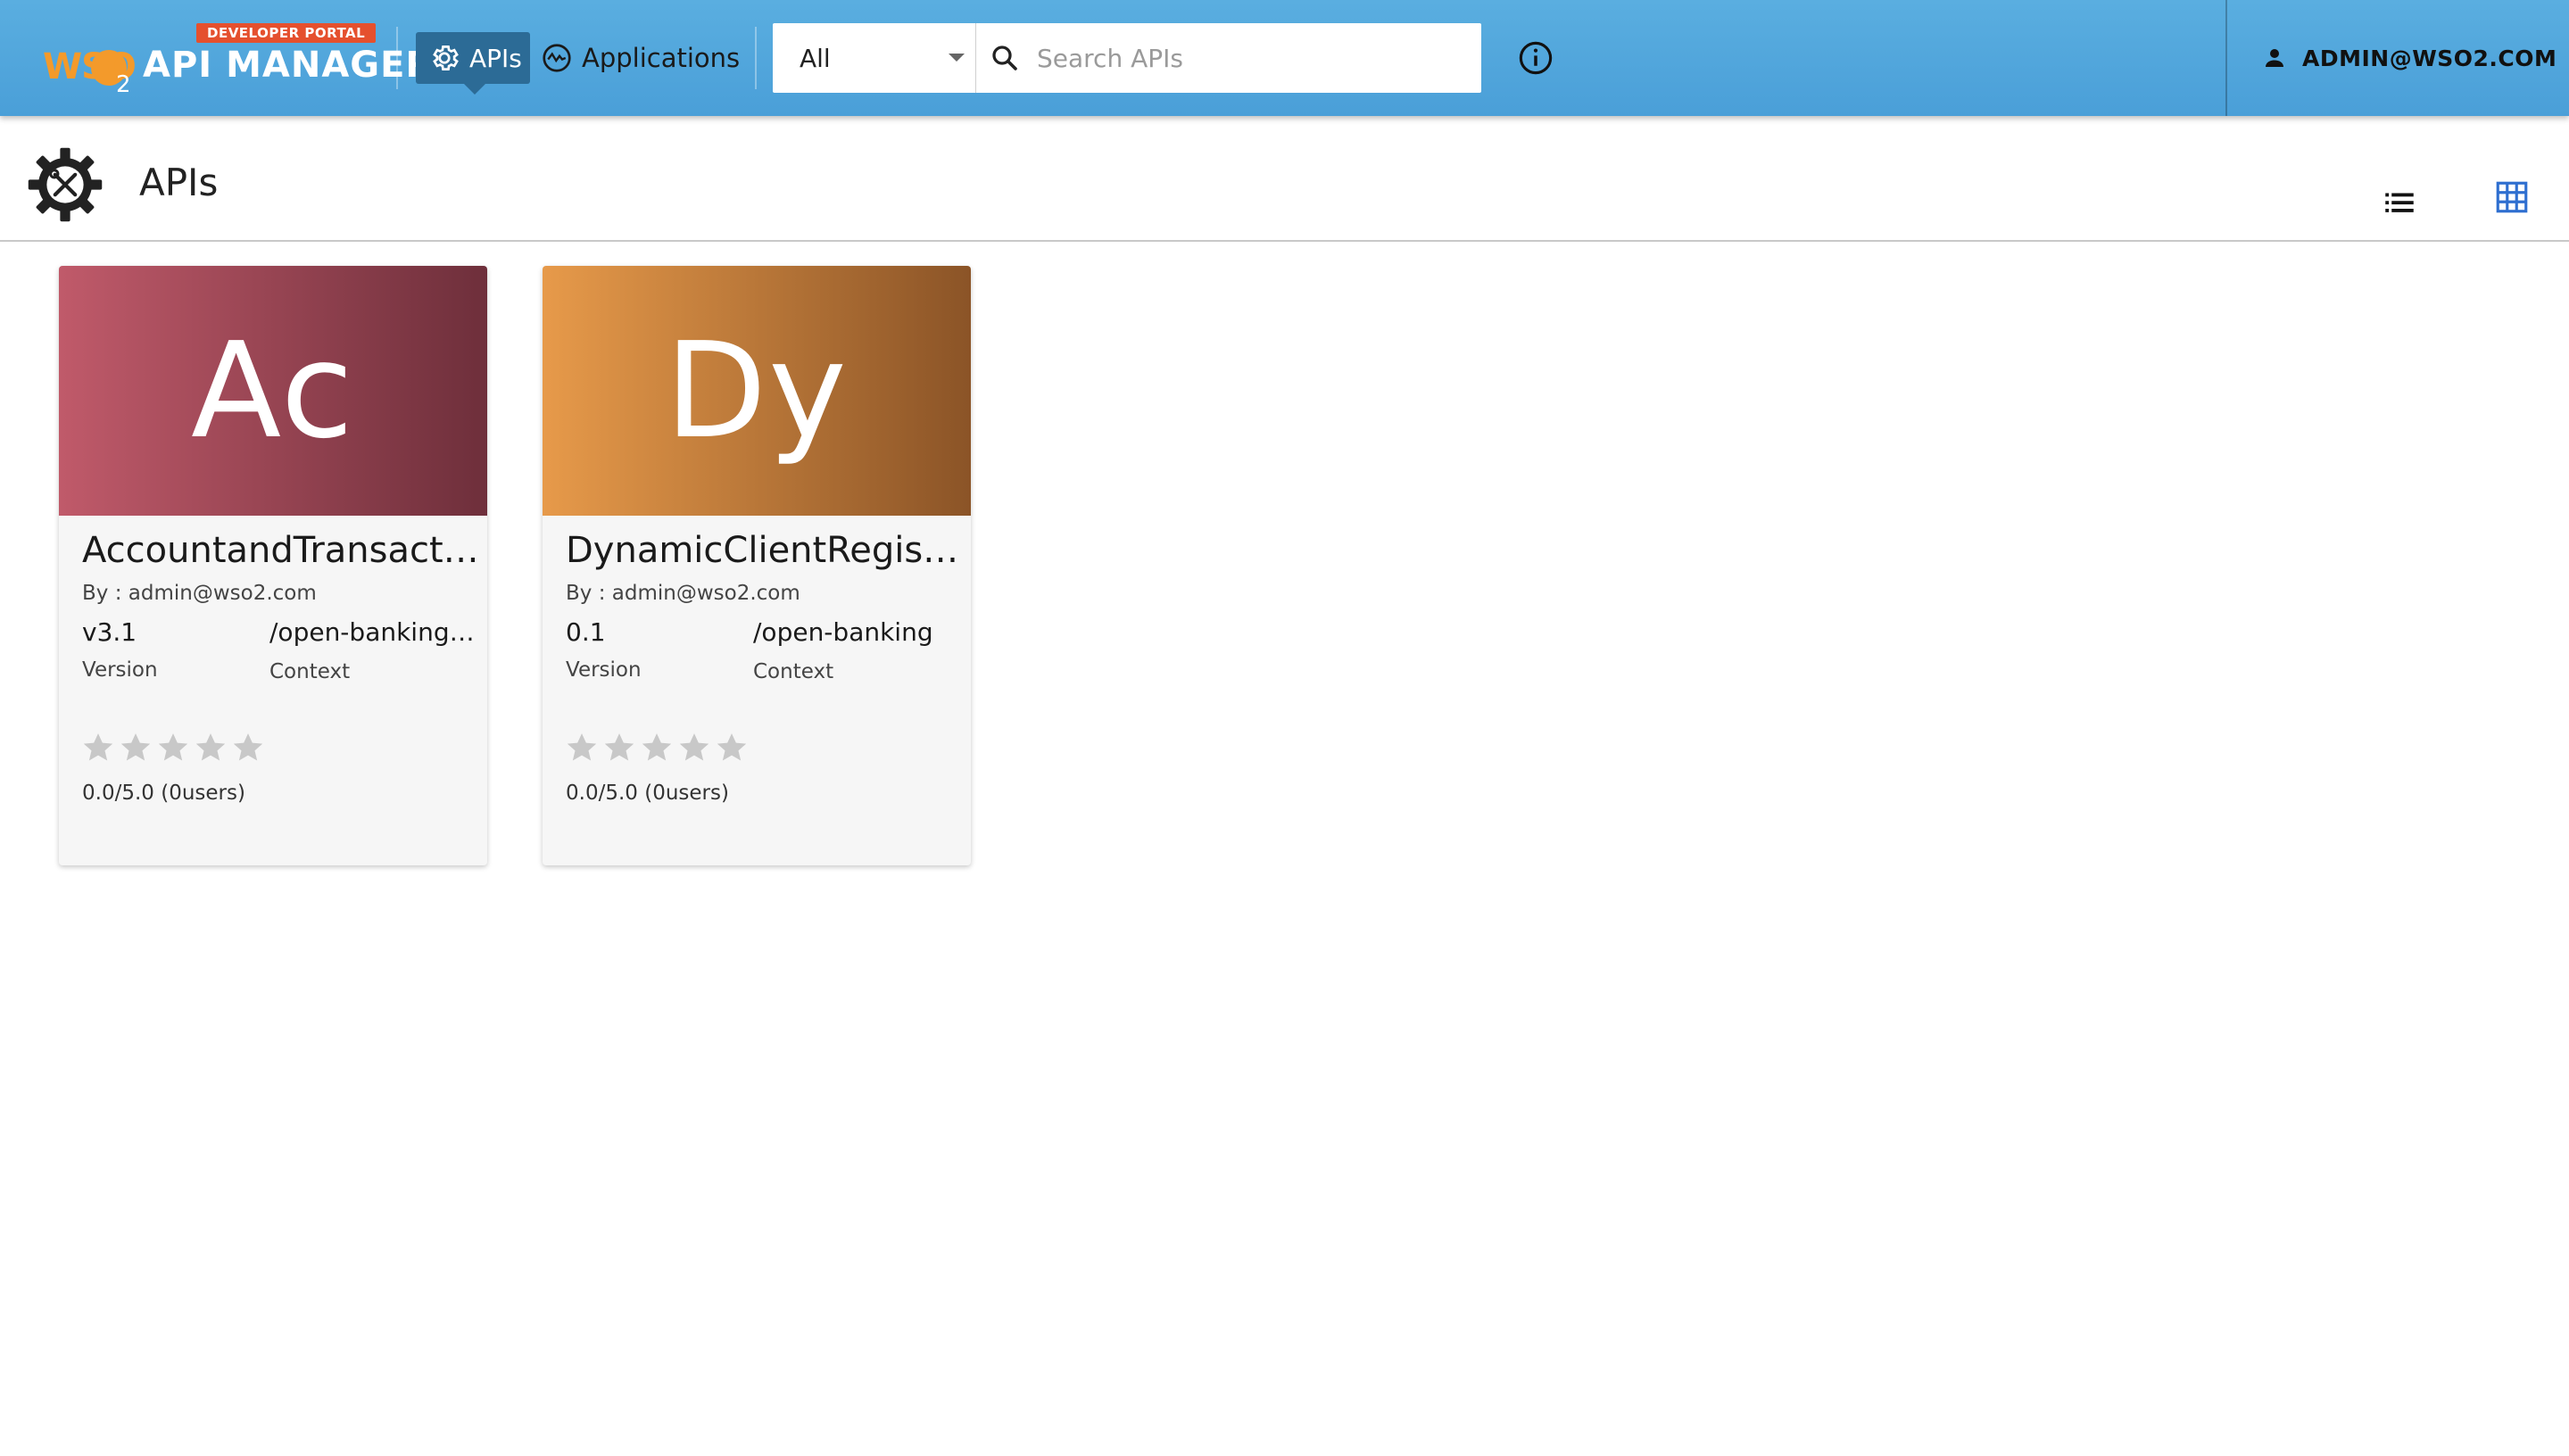  Describe the element at coordinates (179, 182) in the screenshot. I see `page-title: APIs` at that location.